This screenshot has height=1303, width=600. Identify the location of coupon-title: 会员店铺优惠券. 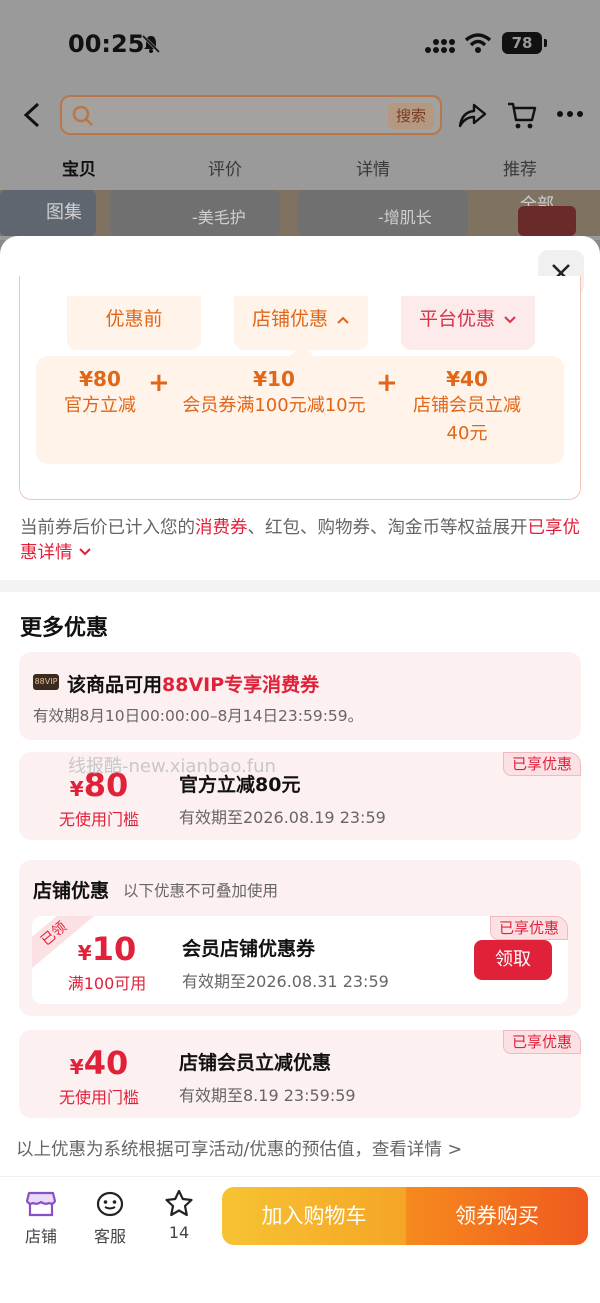
(249, 949).